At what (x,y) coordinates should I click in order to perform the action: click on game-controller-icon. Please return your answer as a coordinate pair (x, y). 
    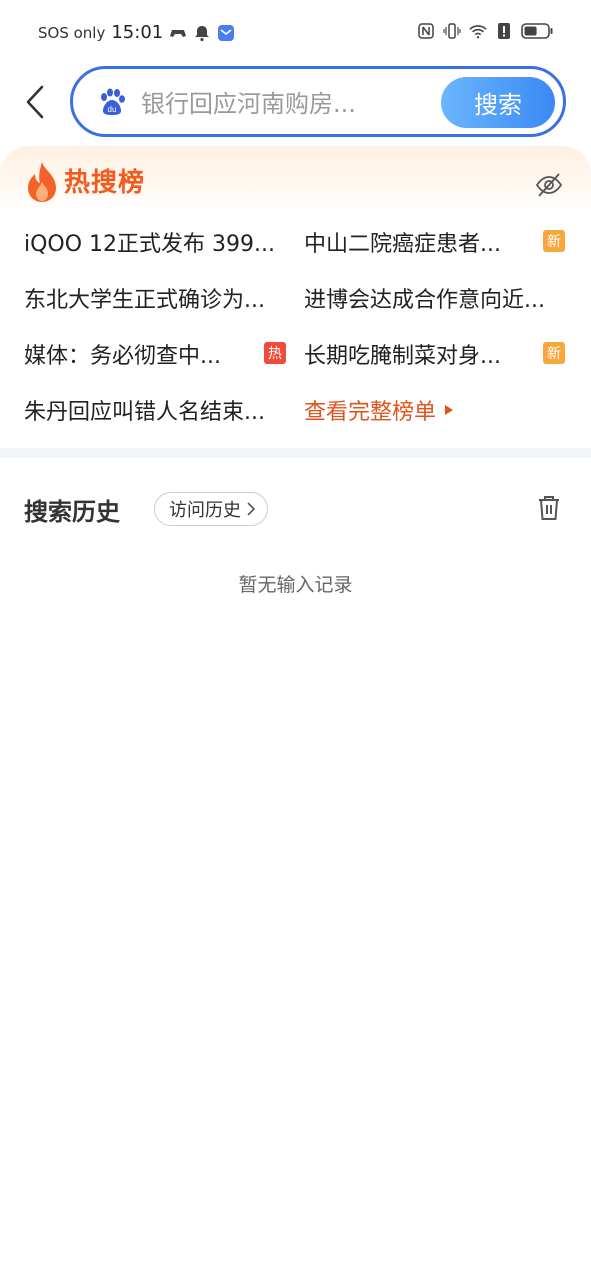
    Looking at the image, I should click on (178, 33).